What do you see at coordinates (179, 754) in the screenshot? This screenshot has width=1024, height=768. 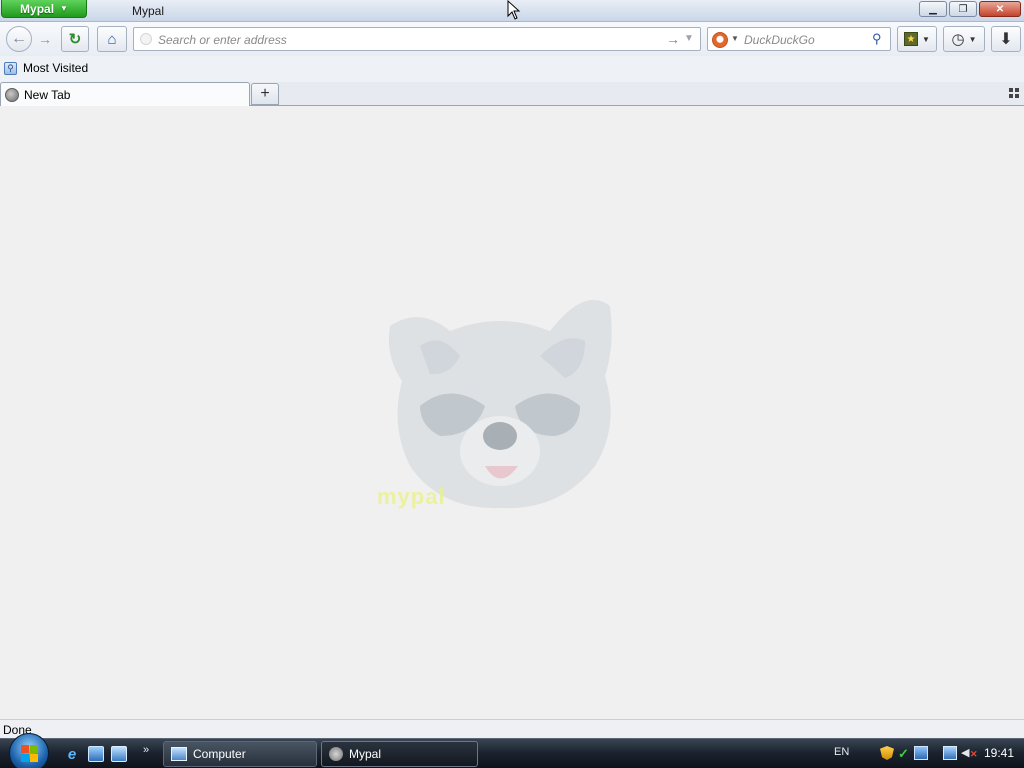 I see `computer-icon` at bounding box center [179, 754].